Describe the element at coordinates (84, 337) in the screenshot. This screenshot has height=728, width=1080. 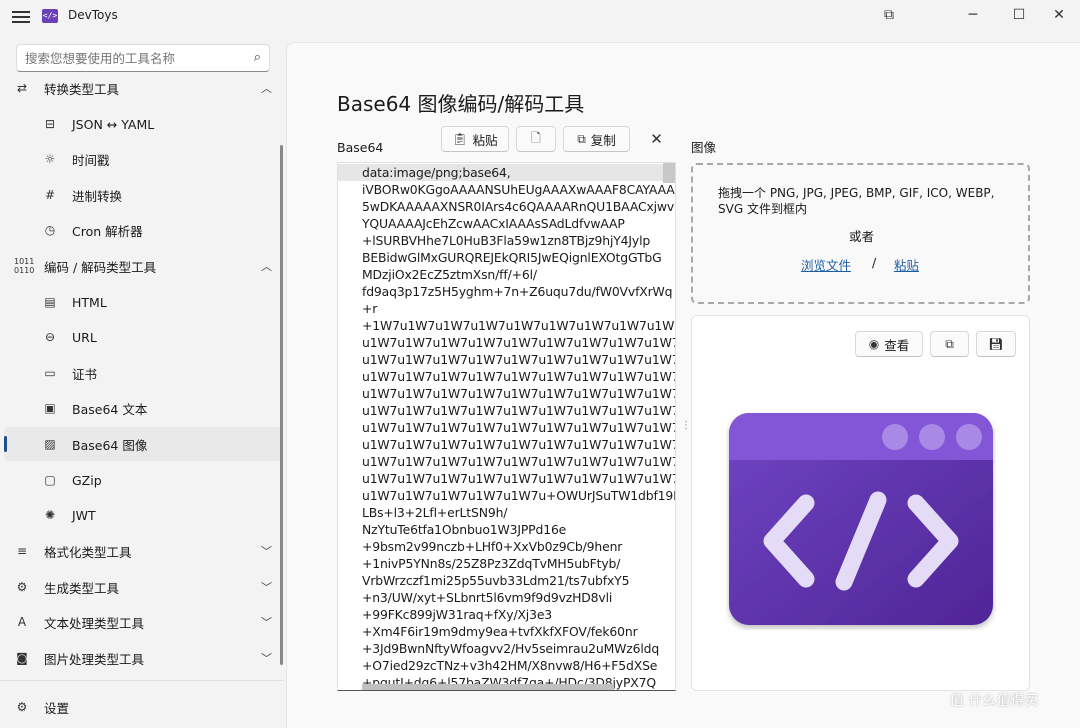
I see `sidebar-item-label: URL` at that location.